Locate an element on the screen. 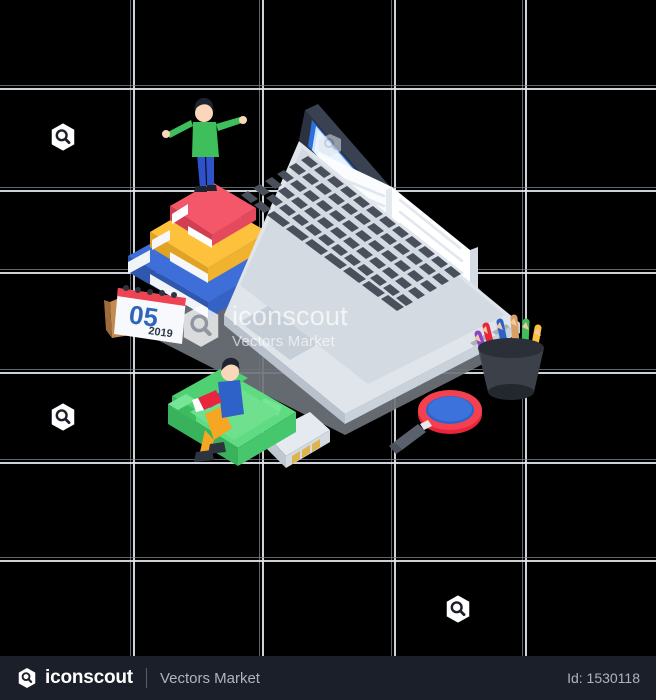 The width and height of the screenshot is (656, 700). contributor-name: Vectors Market is located at coordinates (210, 678).